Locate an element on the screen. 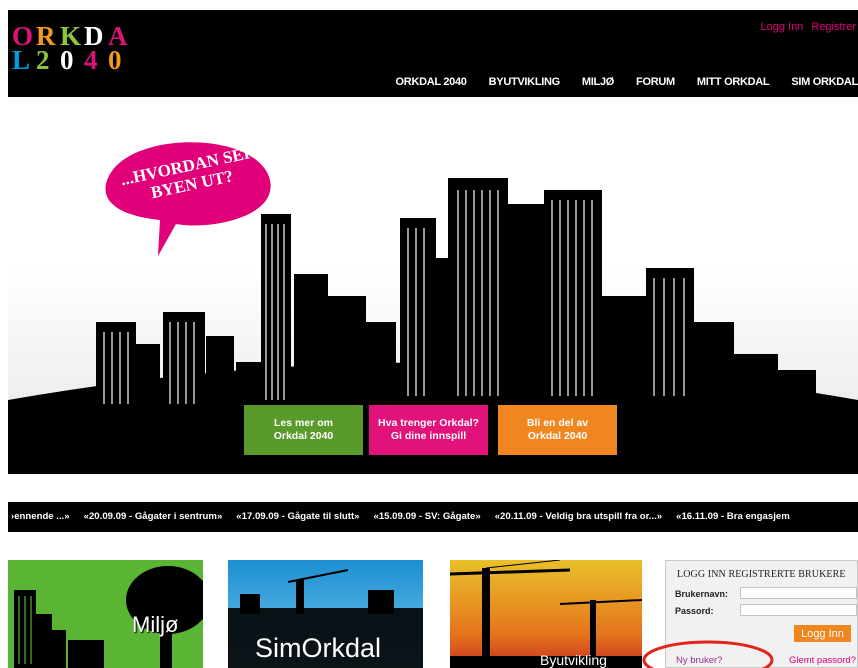 The width and height of the screenshot is (858, 668). panel-byutvikling: Byutvikling is located at coordinates (546, 614).